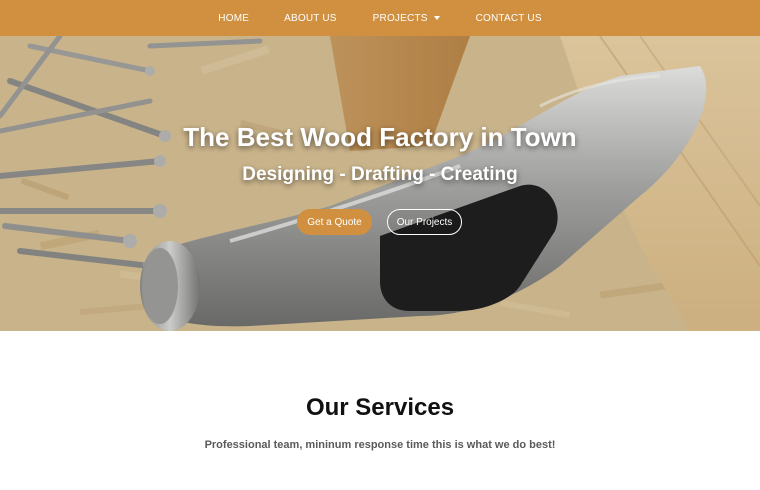  Describe the element at coordinates (380, 407) in the screenshot. I see `services-heading: Our Services` at that location.